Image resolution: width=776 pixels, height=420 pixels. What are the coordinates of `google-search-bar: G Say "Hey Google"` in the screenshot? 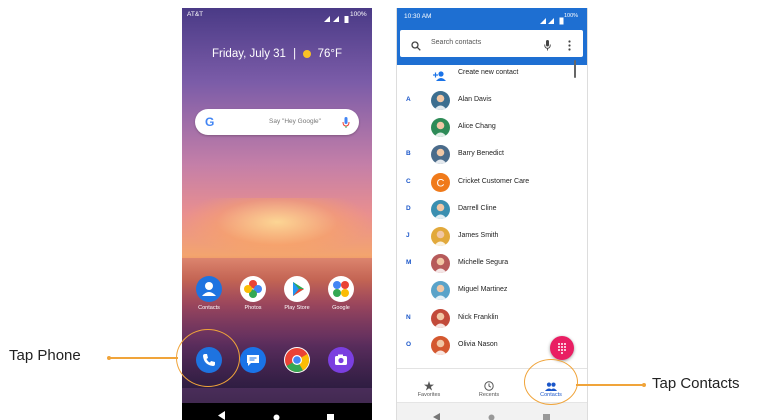 It's located at (277, 122).